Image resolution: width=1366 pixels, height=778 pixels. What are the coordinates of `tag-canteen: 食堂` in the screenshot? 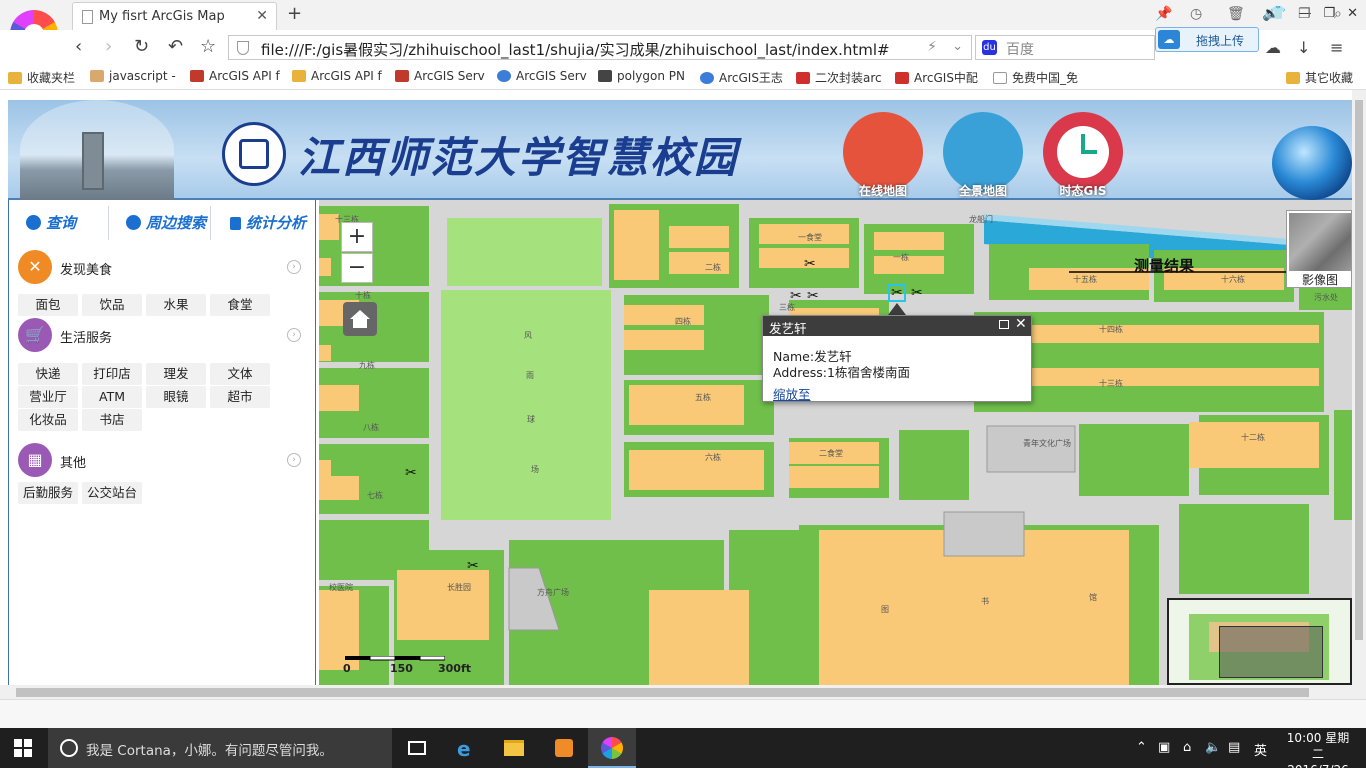 It's located at (240, 305).